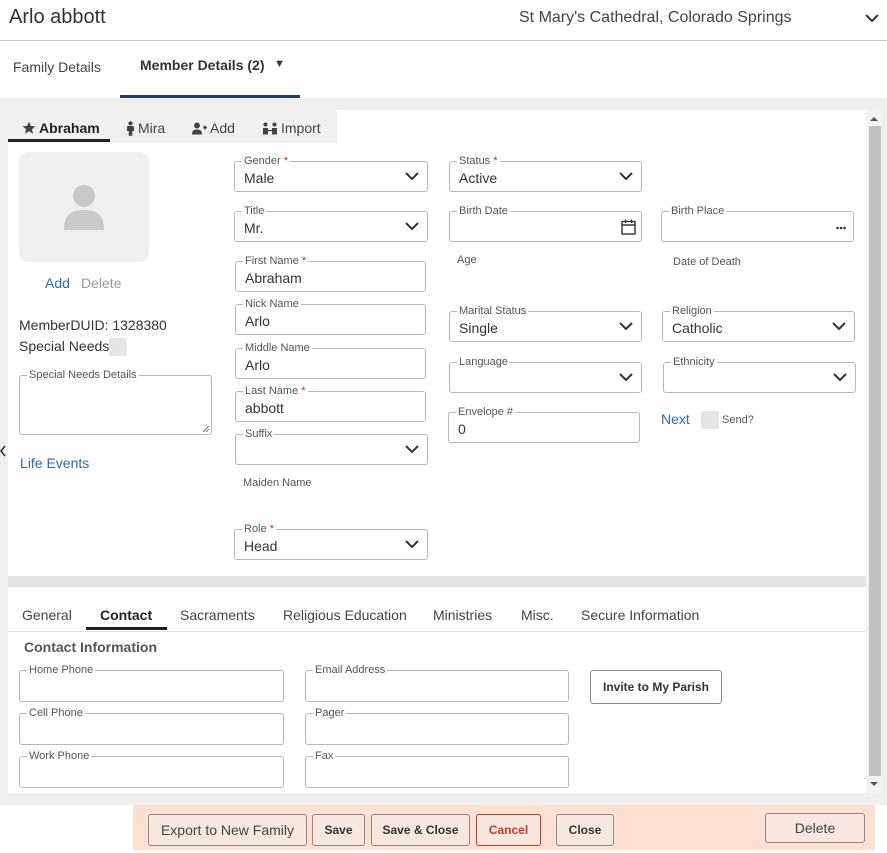  What do you see at coordinates (330, 360) in the screenshot?
I see `middle-name-field: Middle Name Arlo` at bounding box center [330, 360].